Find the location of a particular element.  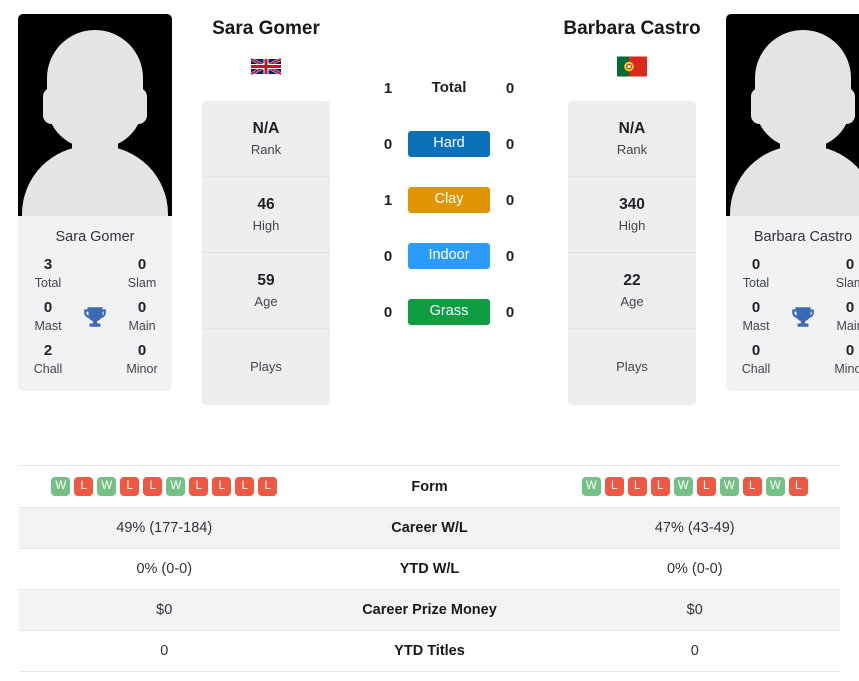

form-left: WLWLLWLLLL is located at coordinates (164, 486).